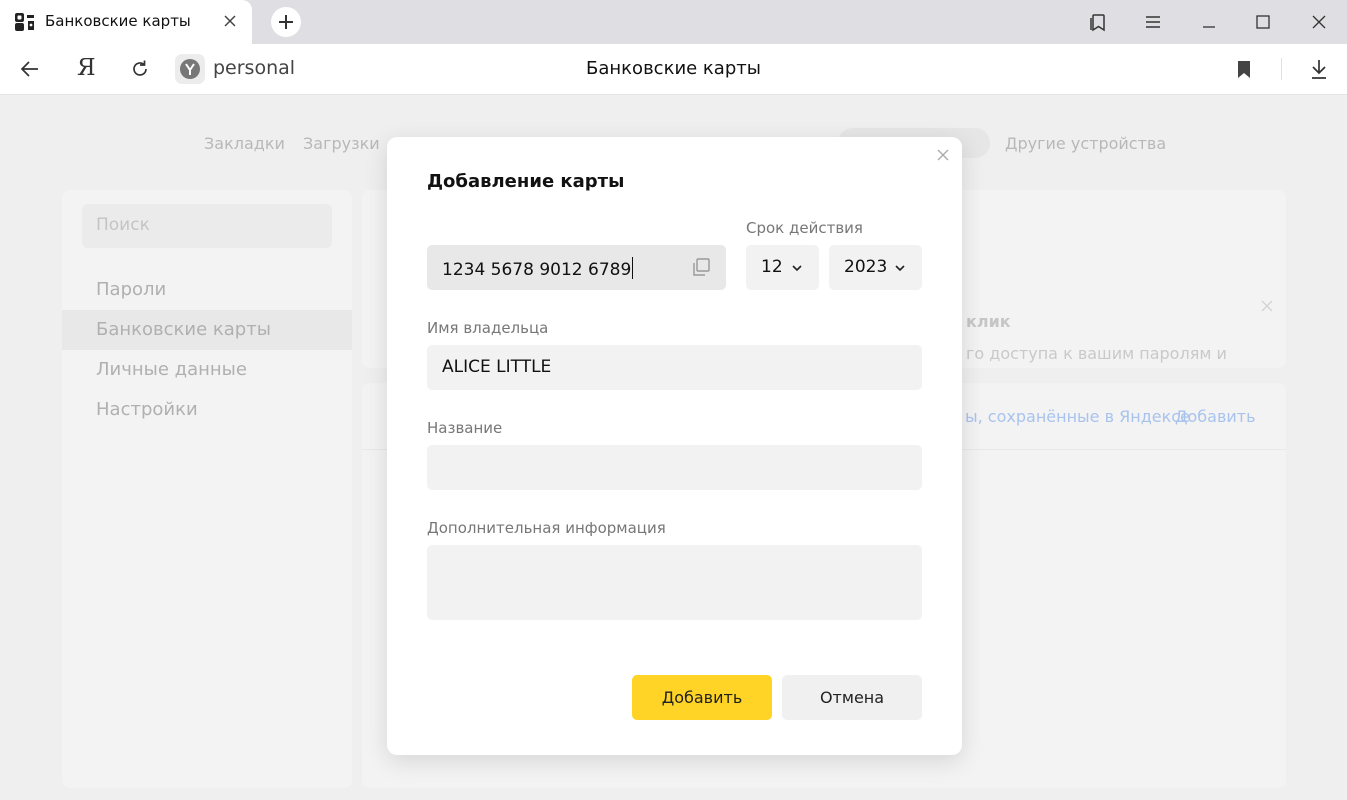  I want to click on browser-toolbar: Я personal Банковские карты, so click(673, 69).